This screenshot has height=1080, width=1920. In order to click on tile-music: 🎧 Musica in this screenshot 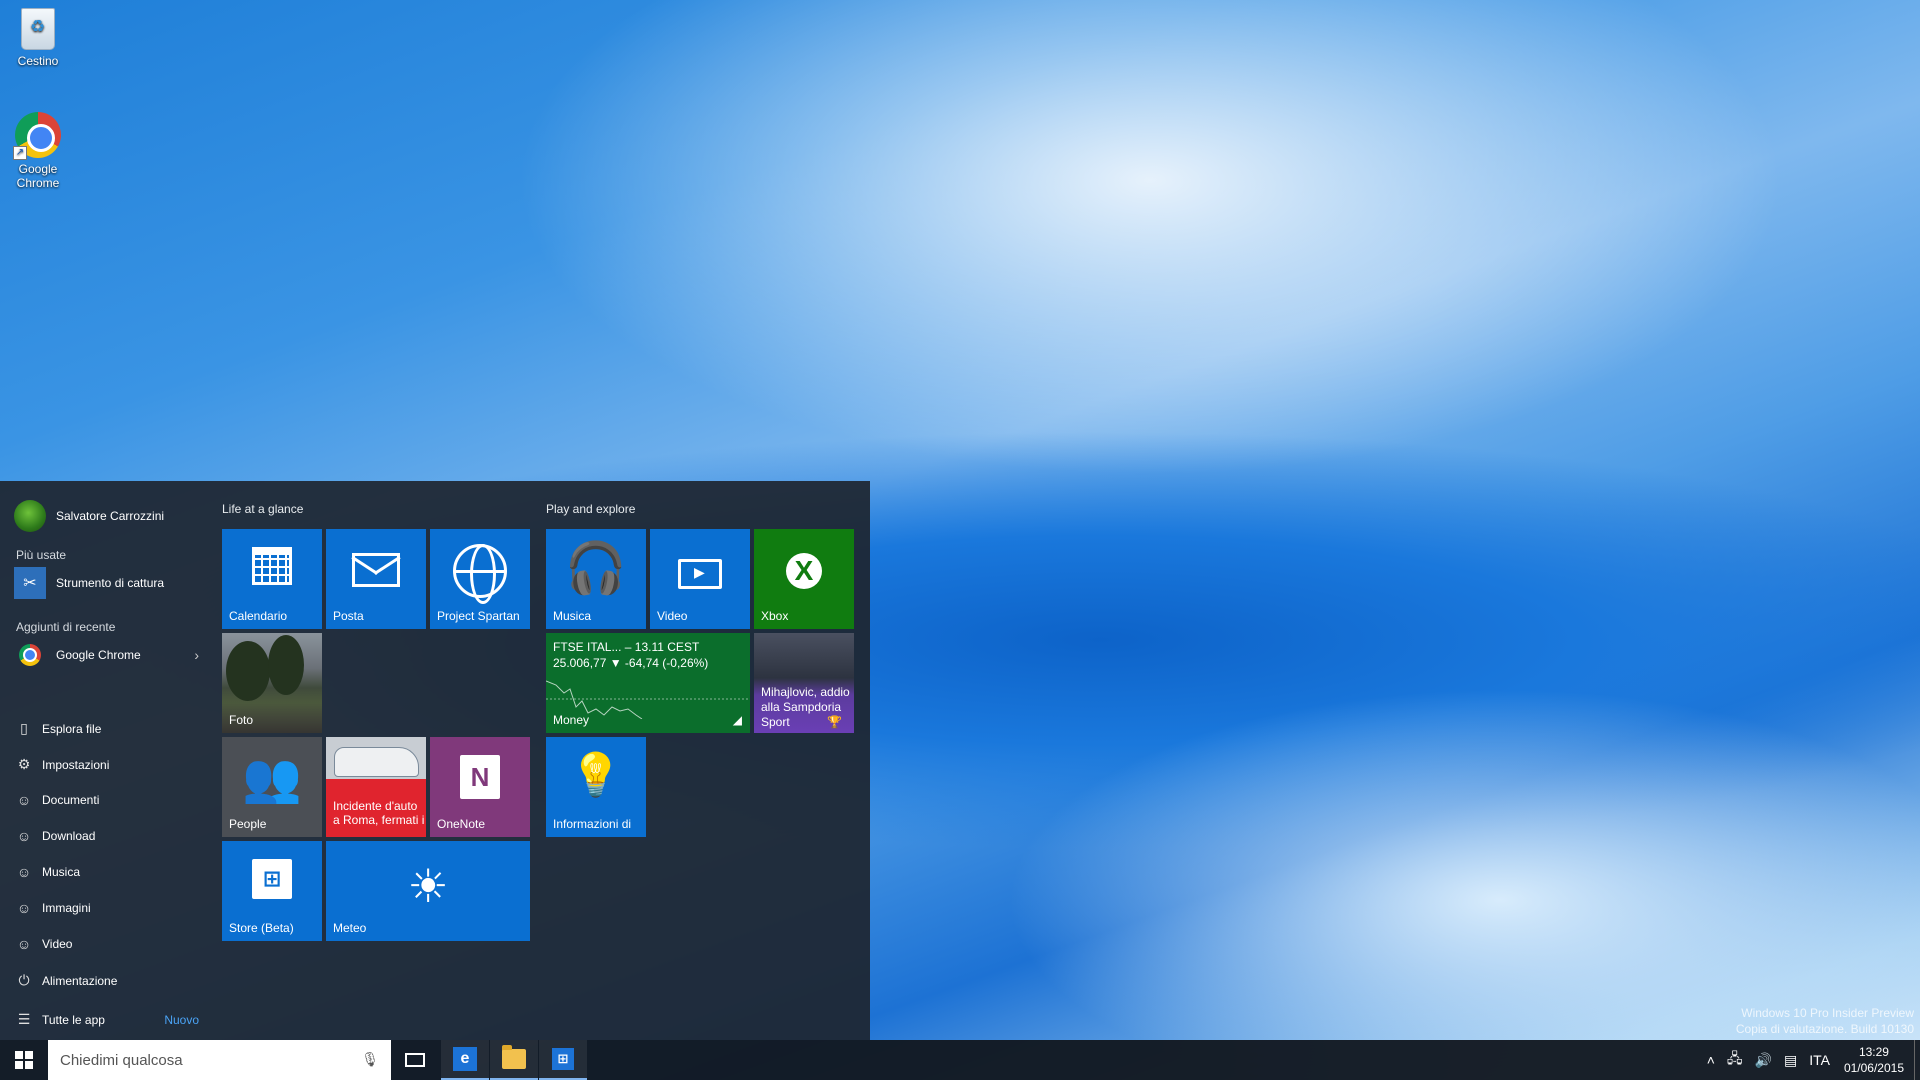, I will do `click(596, 579)`.